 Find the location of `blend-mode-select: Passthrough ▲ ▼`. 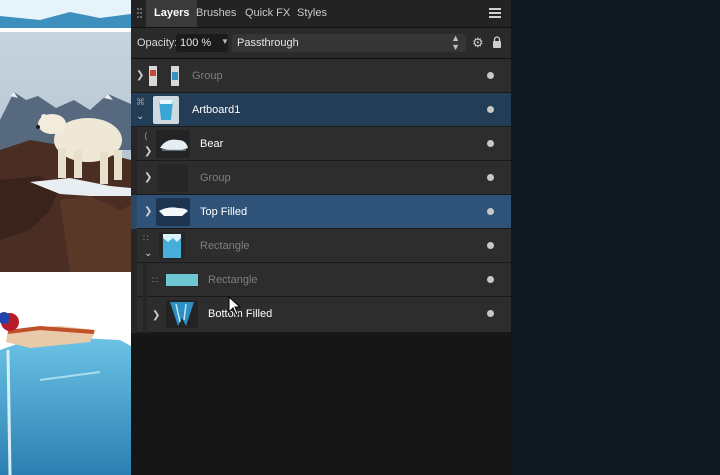

blend-mode-select: Passthrough ▲ ▼ is located at coordinates (349, 43).